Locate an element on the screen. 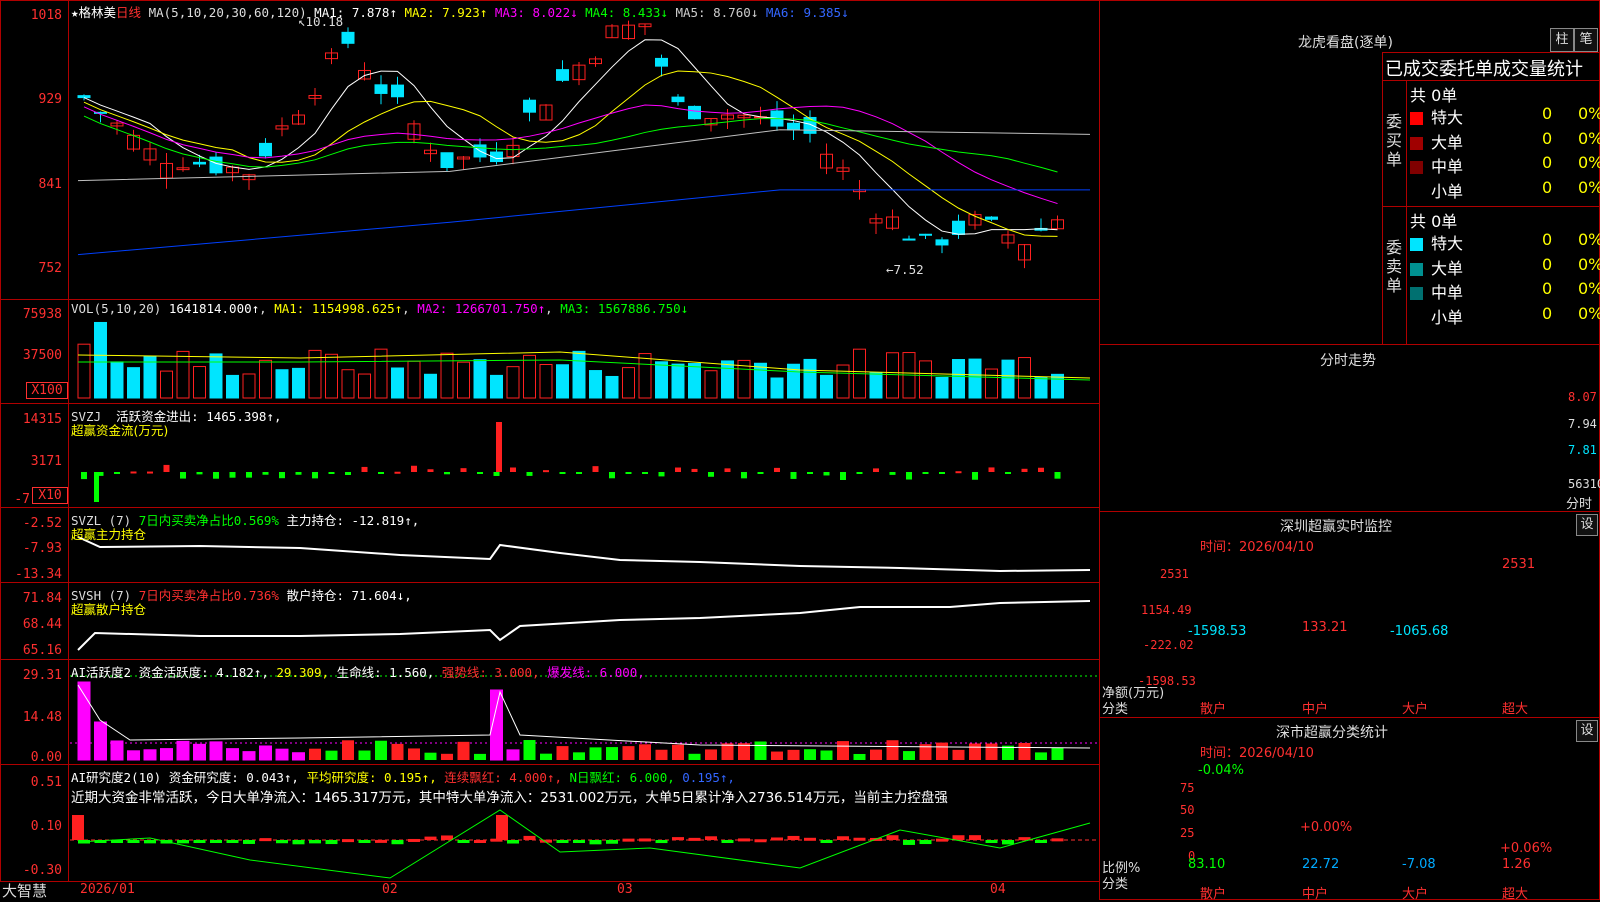  research-spike is located at coordinates (502, 827).